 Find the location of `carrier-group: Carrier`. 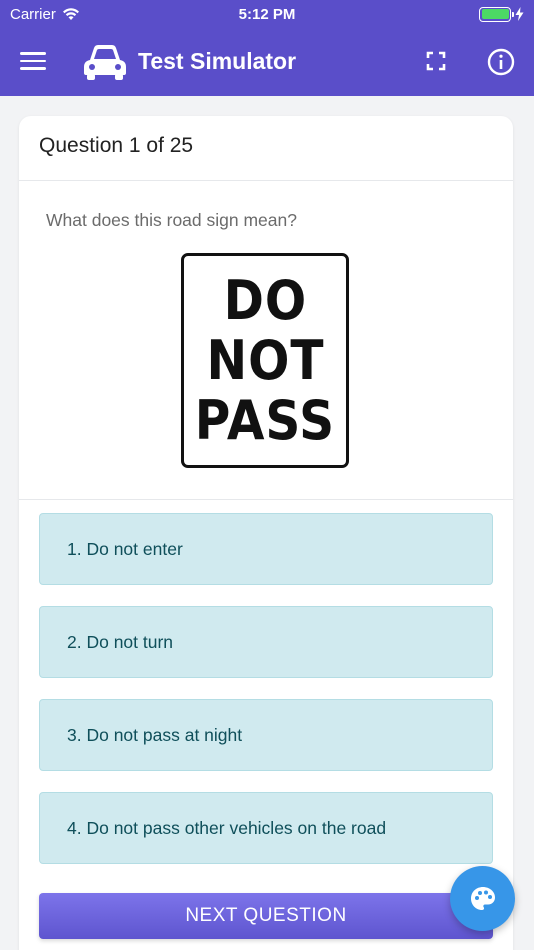

carrier-group: Carrier is located at coordinates (45, 14).